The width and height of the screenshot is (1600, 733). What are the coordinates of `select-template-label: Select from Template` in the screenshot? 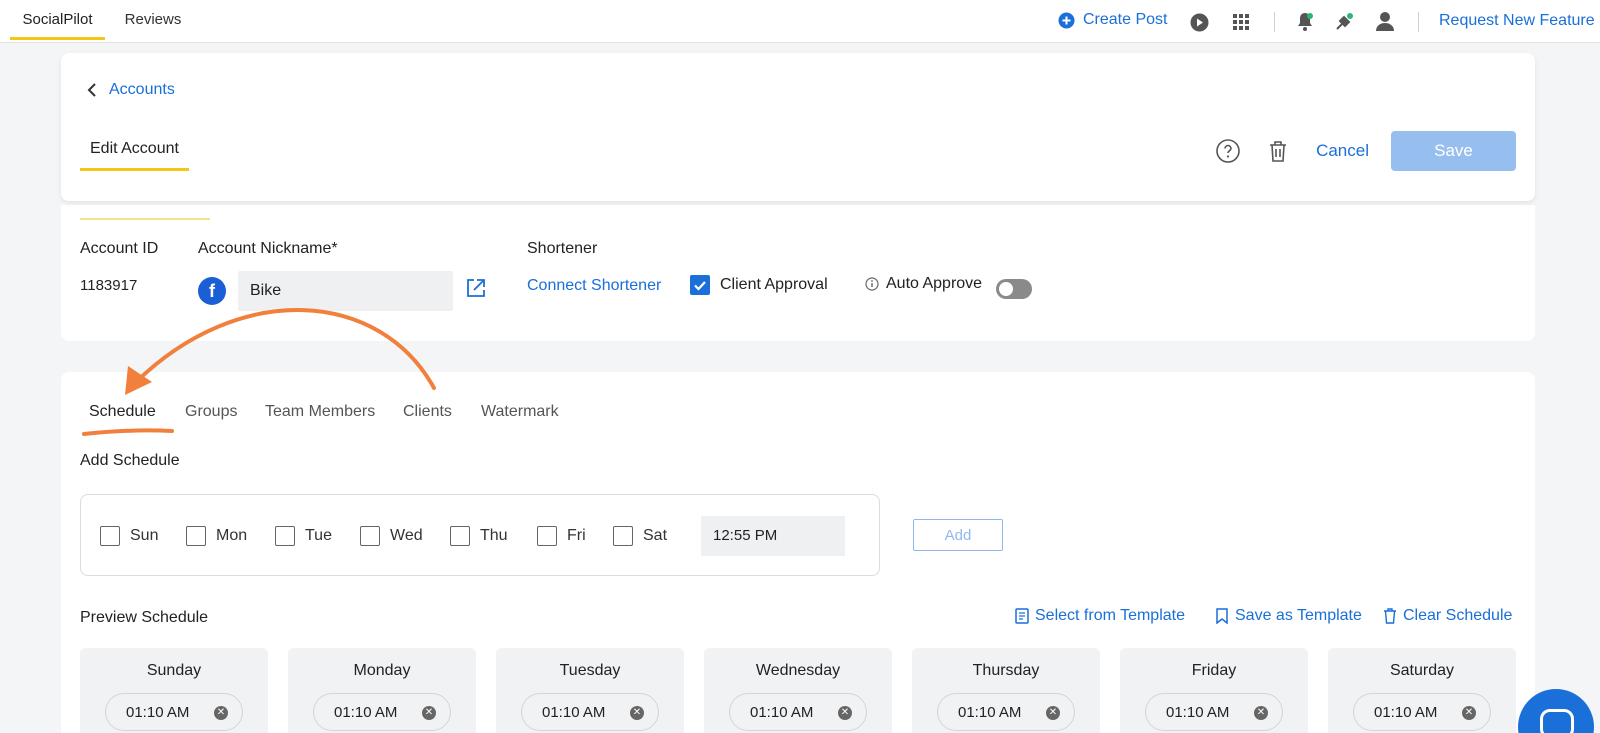 It's located at (1110, 615).